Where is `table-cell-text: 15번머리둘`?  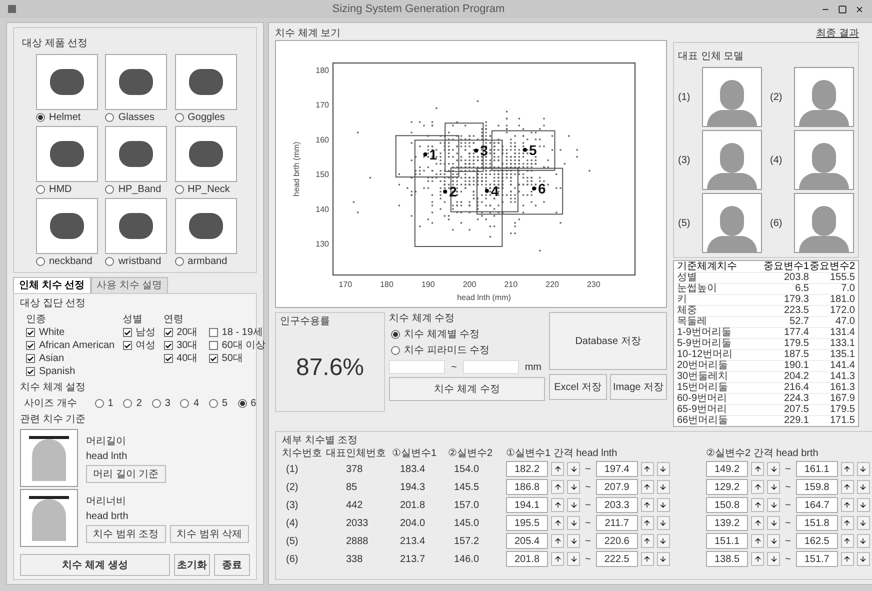
table-cell-text: 15번머리둘 is located at coordinates (703, 388).